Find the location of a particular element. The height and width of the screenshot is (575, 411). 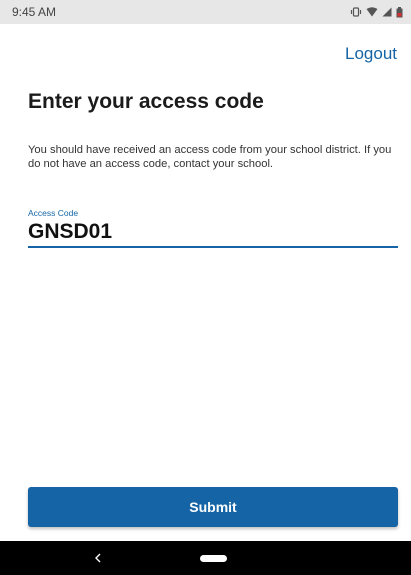

wifi-icon is located at coordinates (372, 12).